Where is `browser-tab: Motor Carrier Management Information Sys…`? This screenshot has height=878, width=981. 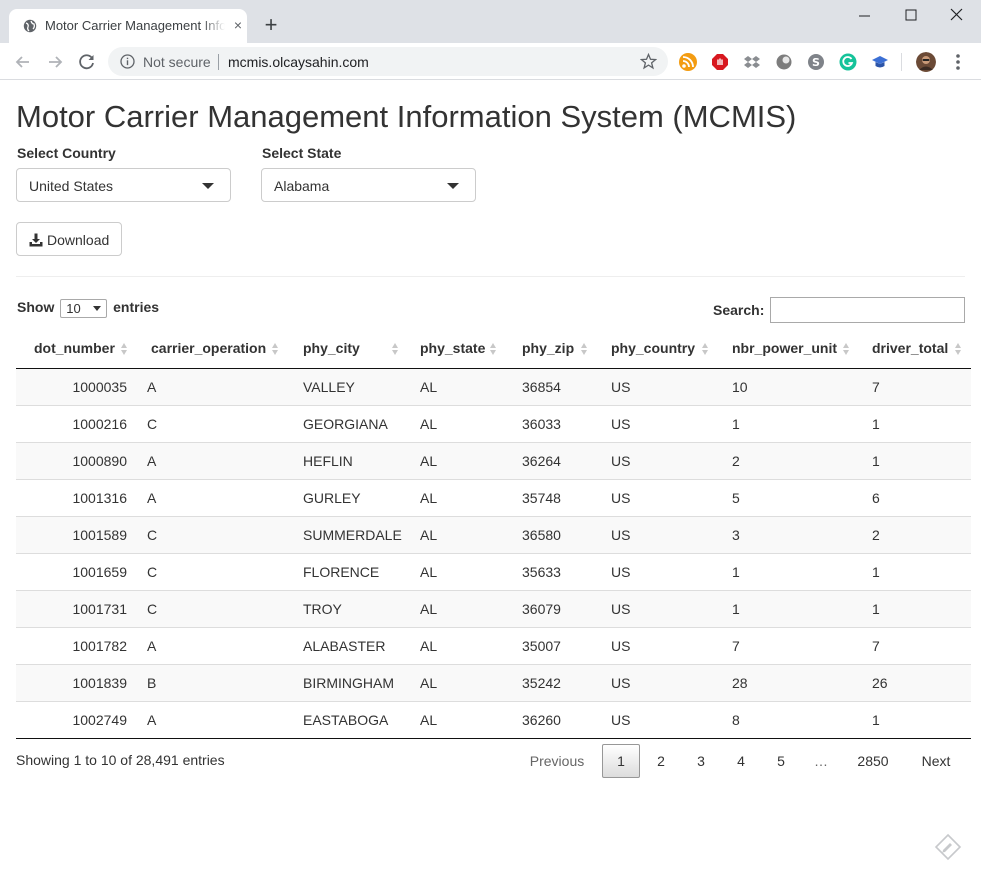
browser-tab: Motor Carrier Management Information Sys… is located at coordinates (128, 26).